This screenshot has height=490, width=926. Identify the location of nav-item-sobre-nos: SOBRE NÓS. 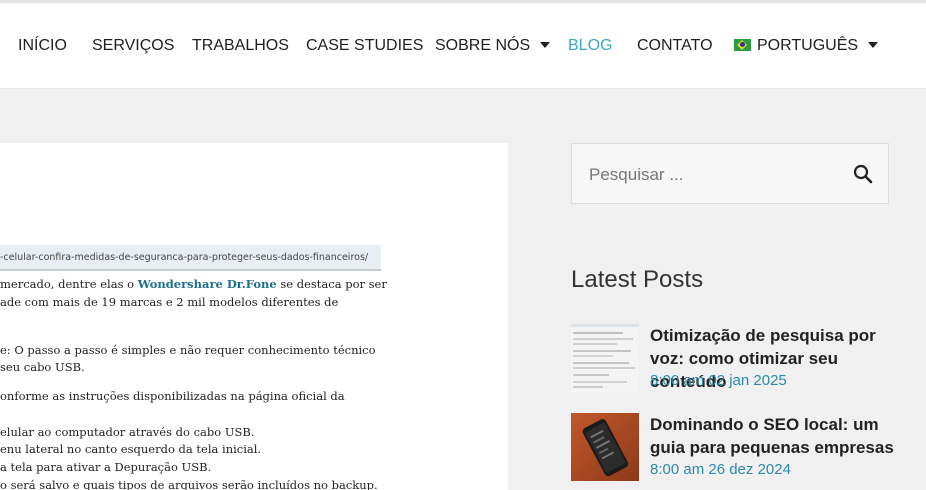
(493, 46).